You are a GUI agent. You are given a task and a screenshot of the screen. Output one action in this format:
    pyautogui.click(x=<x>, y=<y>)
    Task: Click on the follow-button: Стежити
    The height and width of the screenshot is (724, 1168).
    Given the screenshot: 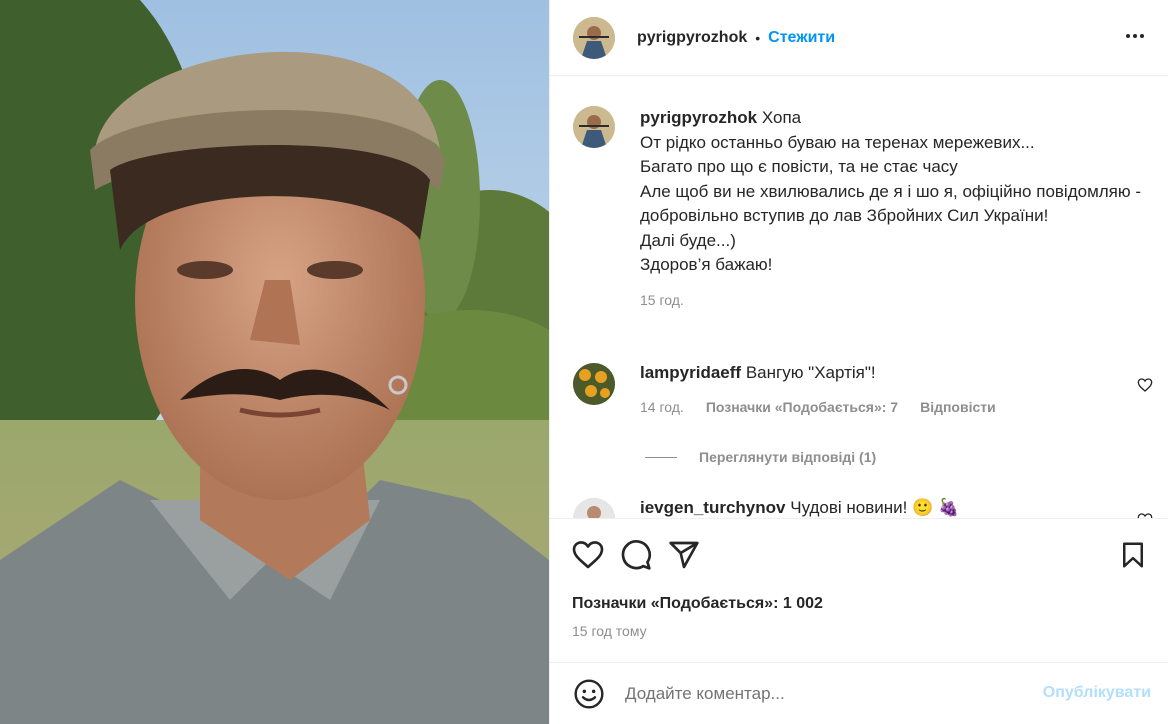 What is the action you would take?
    pyautogui.click(x=801, y=38)
    